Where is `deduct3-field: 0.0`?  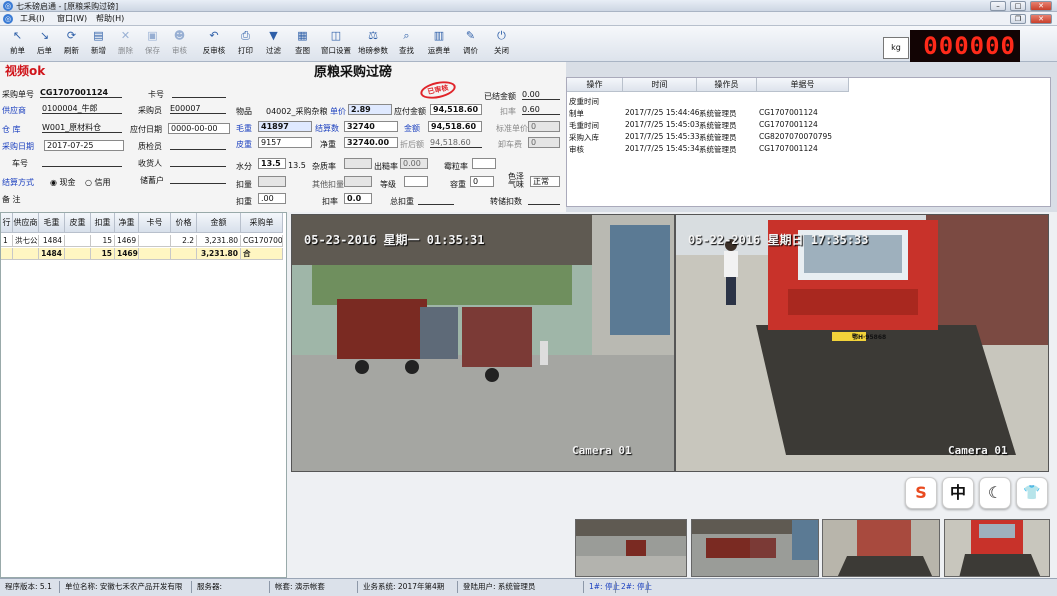 deduct3-field: 0.0 is located at coordinates (358, 198).